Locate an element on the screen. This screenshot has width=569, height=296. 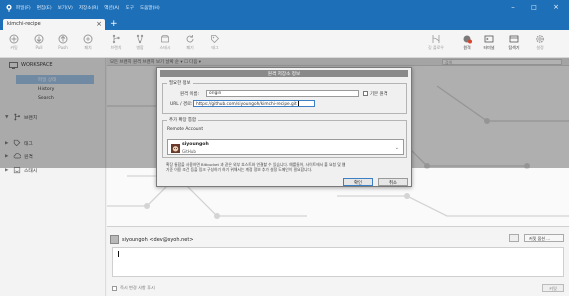
push-immediately-option: 즉시 변경 사항 푸시 is located at coordinates (133, 288).